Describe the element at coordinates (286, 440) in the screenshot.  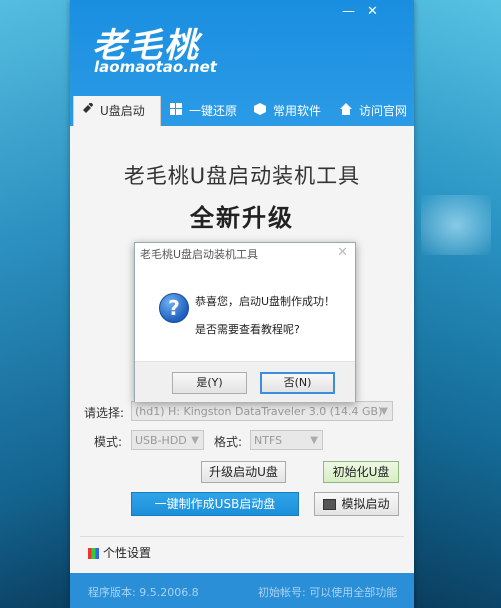
I see `format-select: NTFS ▼` at that location.